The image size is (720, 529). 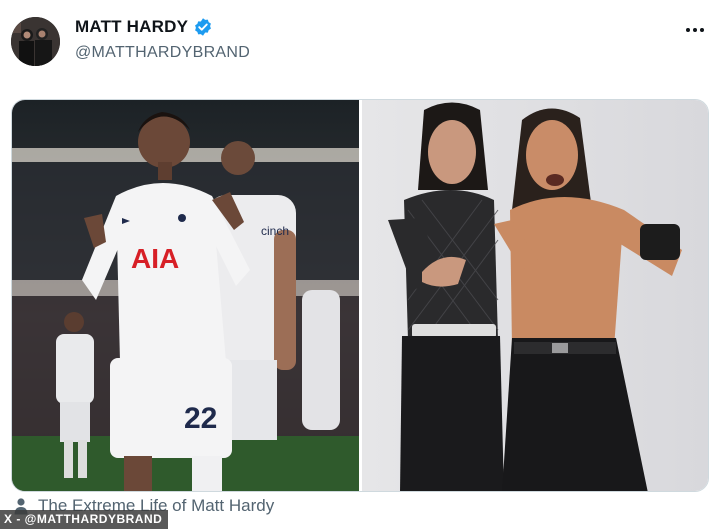 I want to click on avatar-image, so click(x=35, y=41).